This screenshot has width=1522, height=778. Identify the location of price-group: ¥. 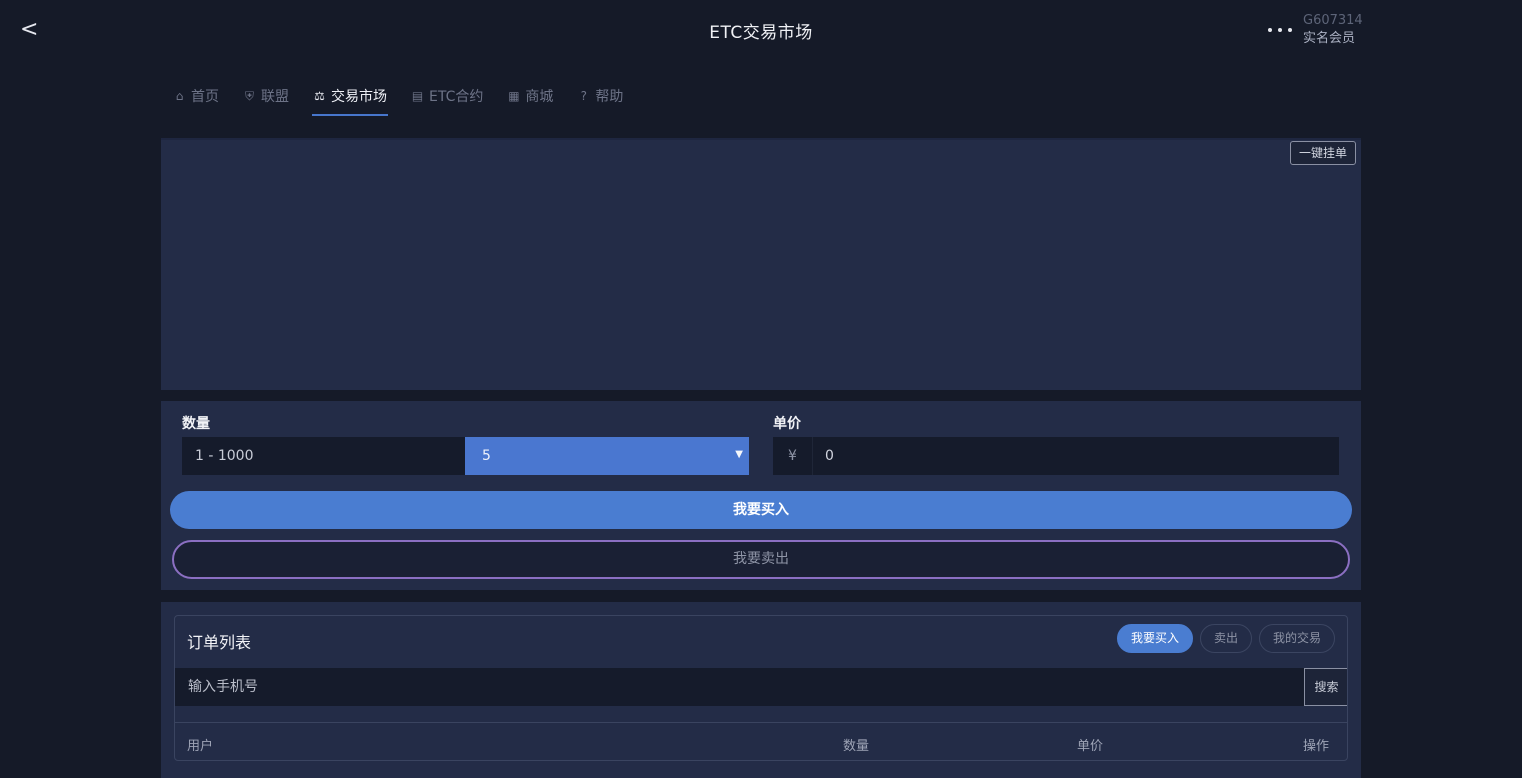
(1056, 456).